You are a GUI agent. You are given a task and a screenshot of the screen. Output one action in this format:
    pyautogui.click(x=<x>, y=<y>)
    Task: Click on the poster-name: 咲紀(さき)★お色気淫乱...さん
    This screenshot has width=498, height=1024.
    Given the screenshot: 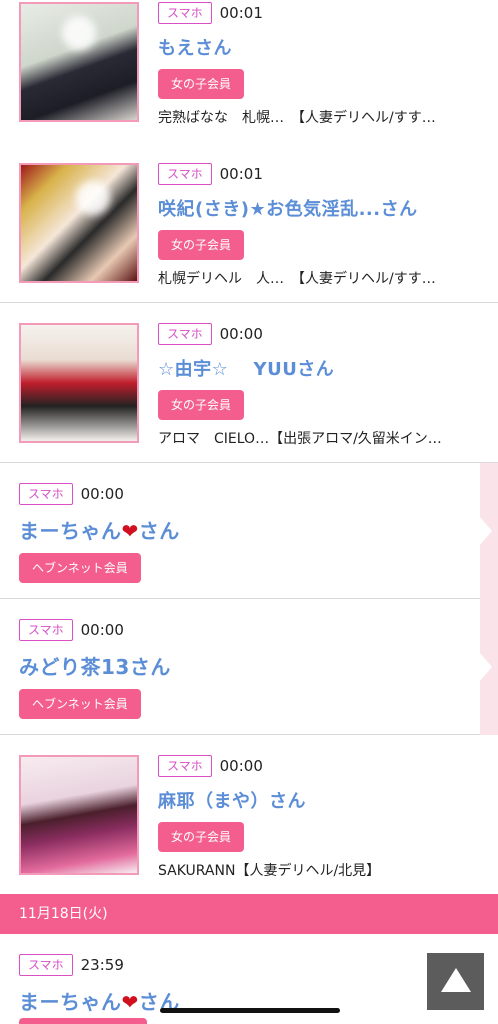 What is the action you would take?
    pyautogui.click(x=328, y=208)
    